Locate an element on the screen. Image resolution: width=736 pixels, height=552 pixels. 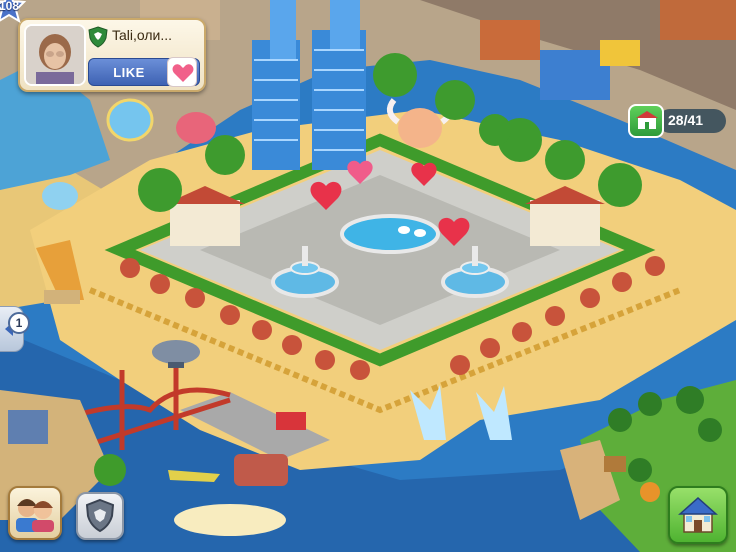
friends-button is located at coordinates (35, 513).